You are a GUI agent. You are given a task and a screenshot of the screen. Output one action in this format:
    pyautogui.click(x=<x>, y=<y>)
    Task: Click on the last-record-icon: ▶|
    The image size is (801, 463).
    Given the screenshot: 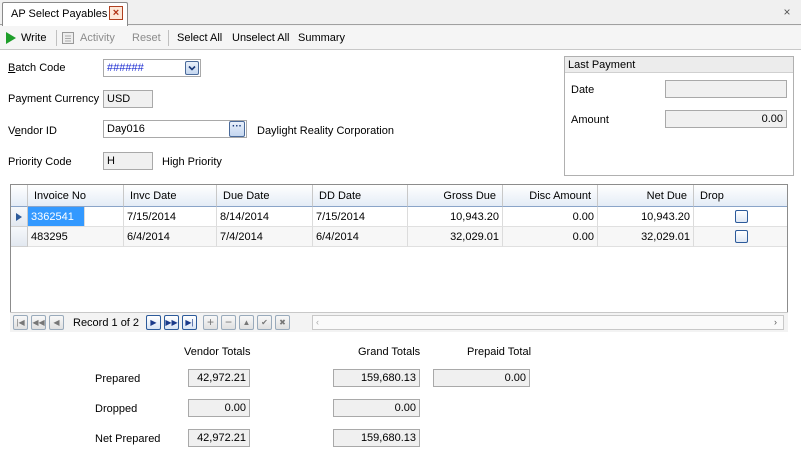 What is the action you would take?
    pyautogui.click(x=189, y=322)
    